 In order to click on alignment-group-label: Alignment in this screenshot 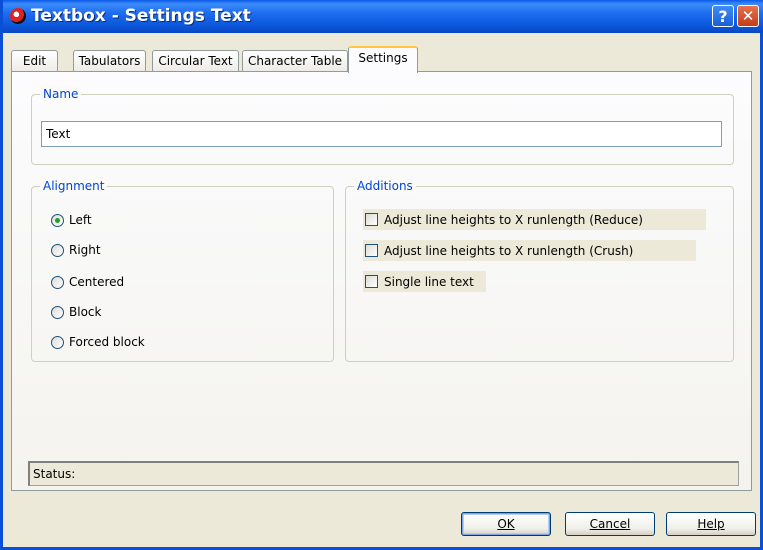, I will do `click(74, 186)`.